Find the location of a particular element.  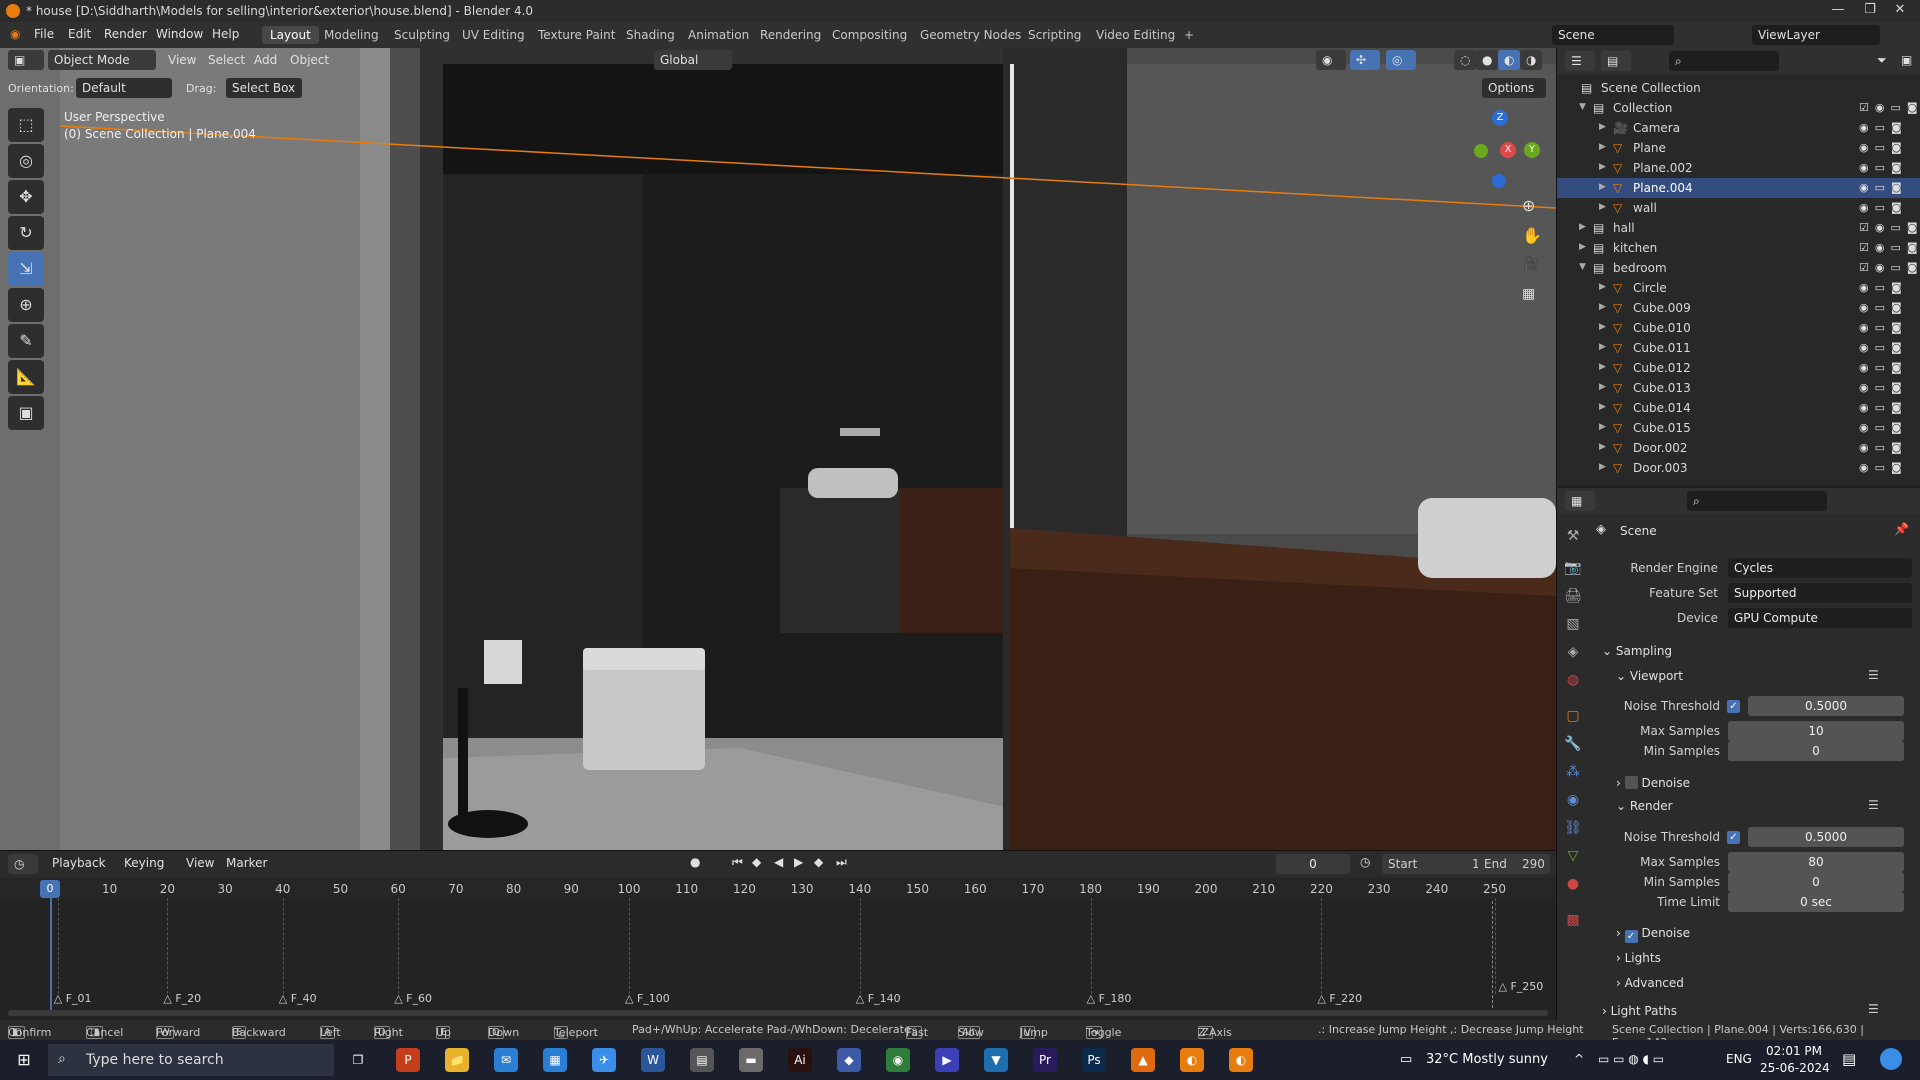

outliner-row-circle: ▶ ▽ Circle ◉▭◙ is located at coordinates (1738, 288).